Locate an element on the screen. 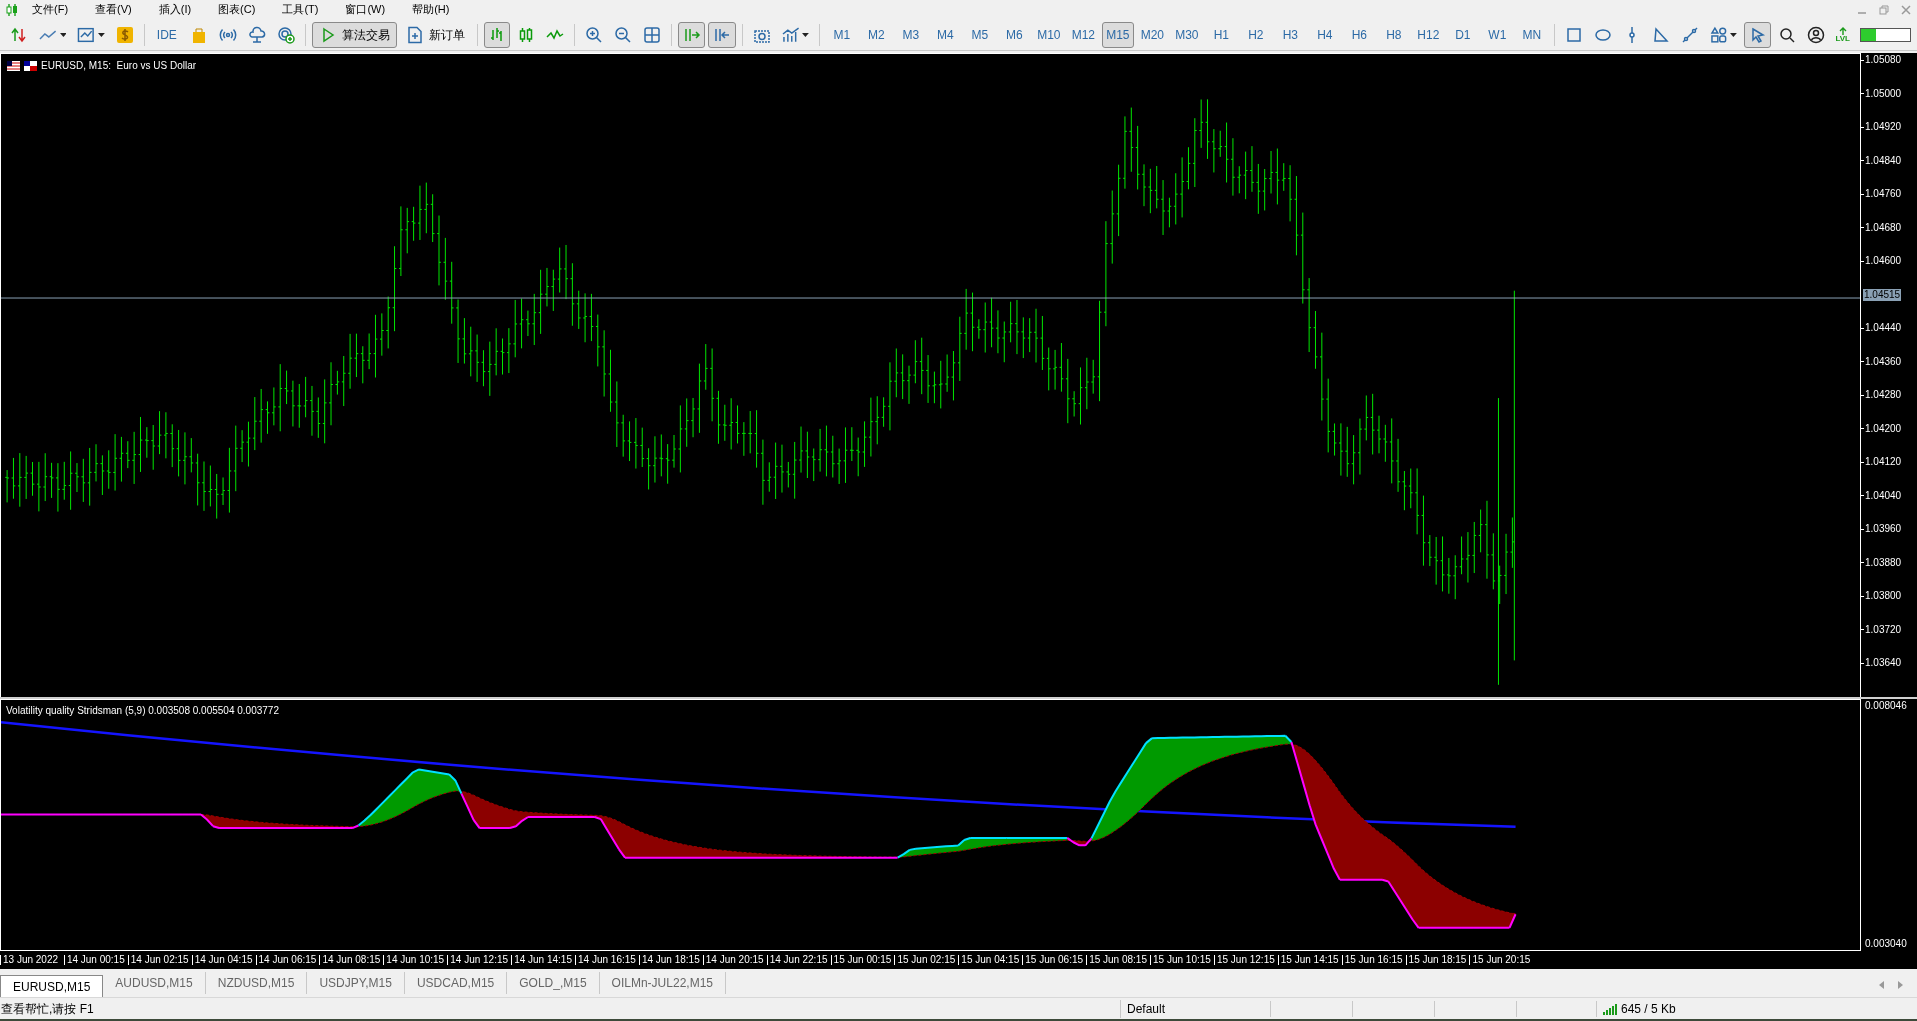 The width and height of the screenshot is (1917, 1021). timeframe-button: M4 is located at coordinates (945, 34).